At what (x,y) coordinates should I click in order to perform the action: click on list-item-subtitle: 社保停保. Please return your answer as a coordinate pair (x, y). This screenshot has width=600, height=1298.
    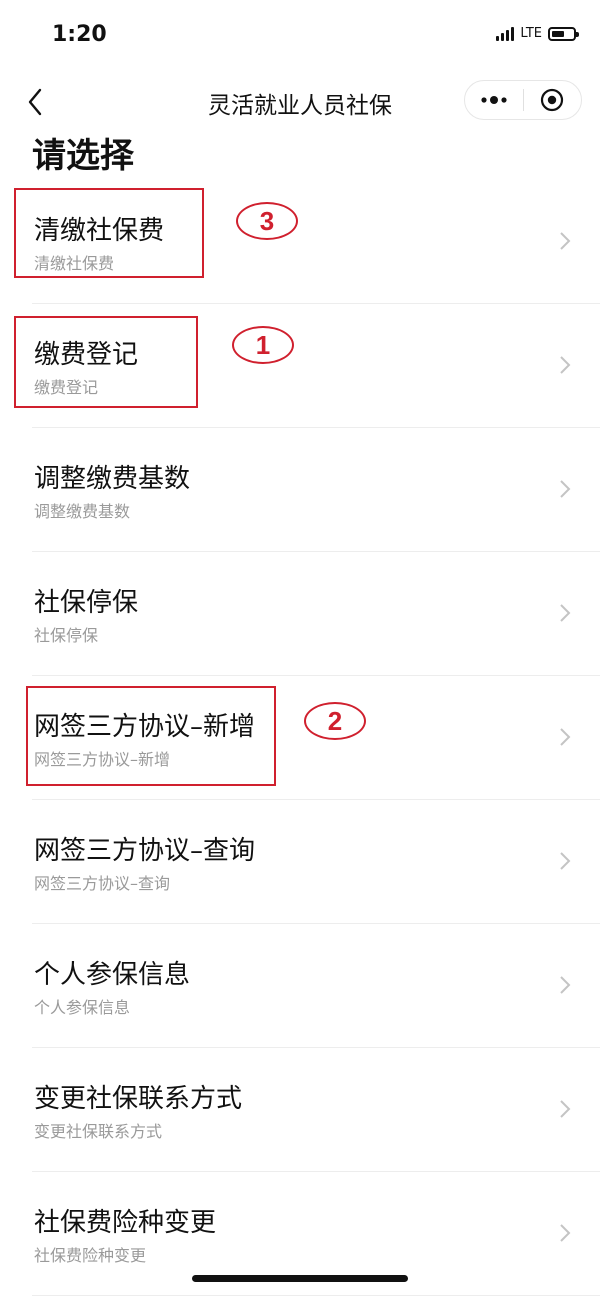
    Looking at the image, I should click on (66, 635).